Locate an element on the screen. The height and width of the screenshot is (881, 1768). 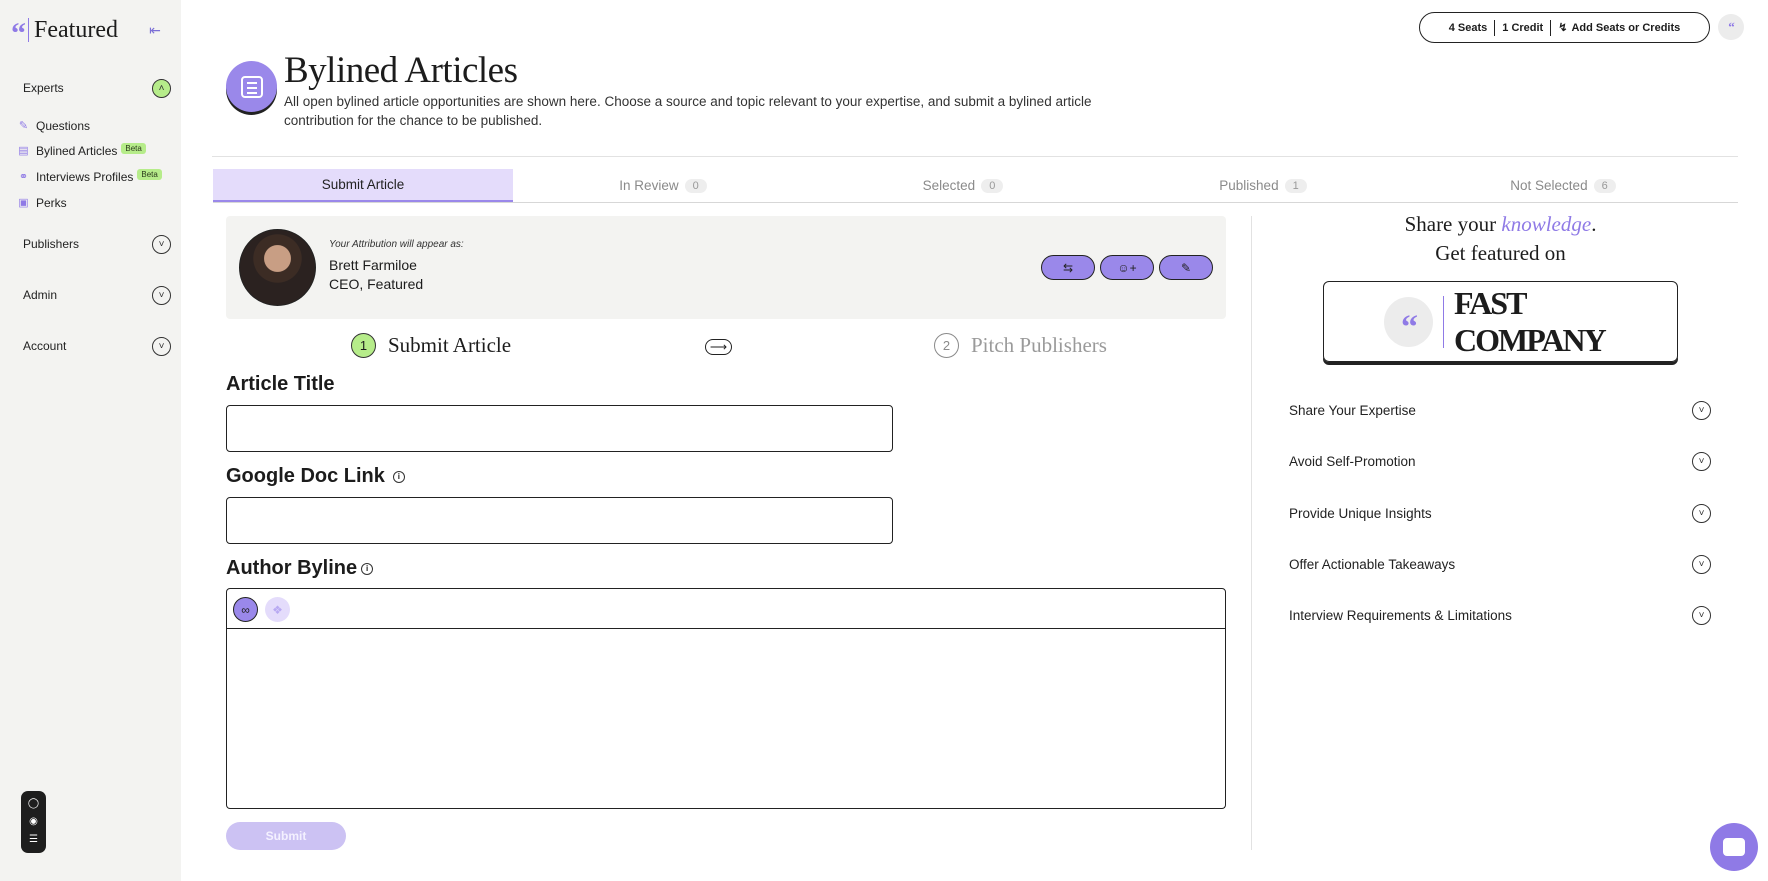
add-seats-label: Add Seats or Credits is located at coordinates (1626, 27).